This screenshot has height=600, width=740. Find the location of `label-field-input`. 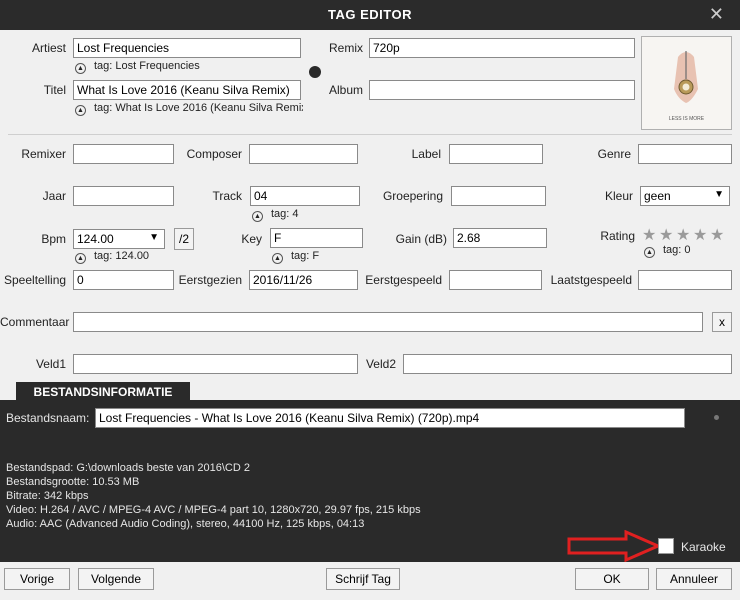

label-field-input is located at coordinates (496, 154).